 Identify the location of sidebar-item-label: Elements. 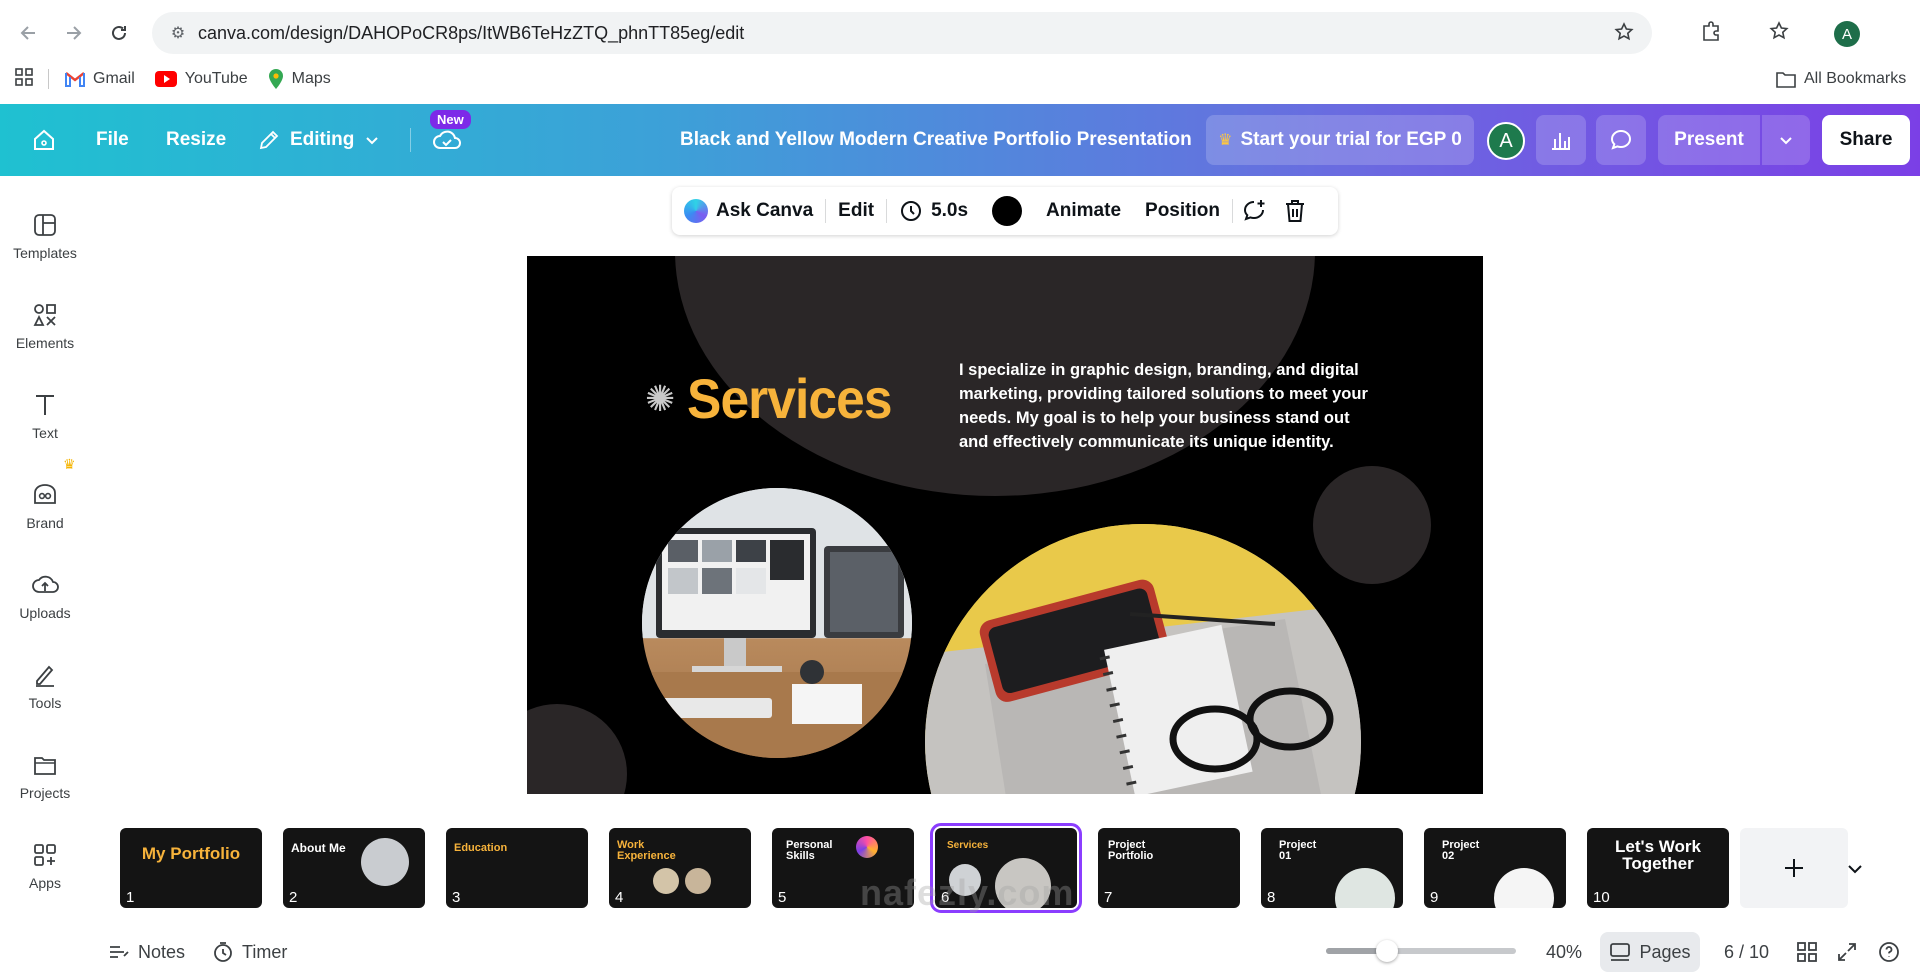
(45, 343).